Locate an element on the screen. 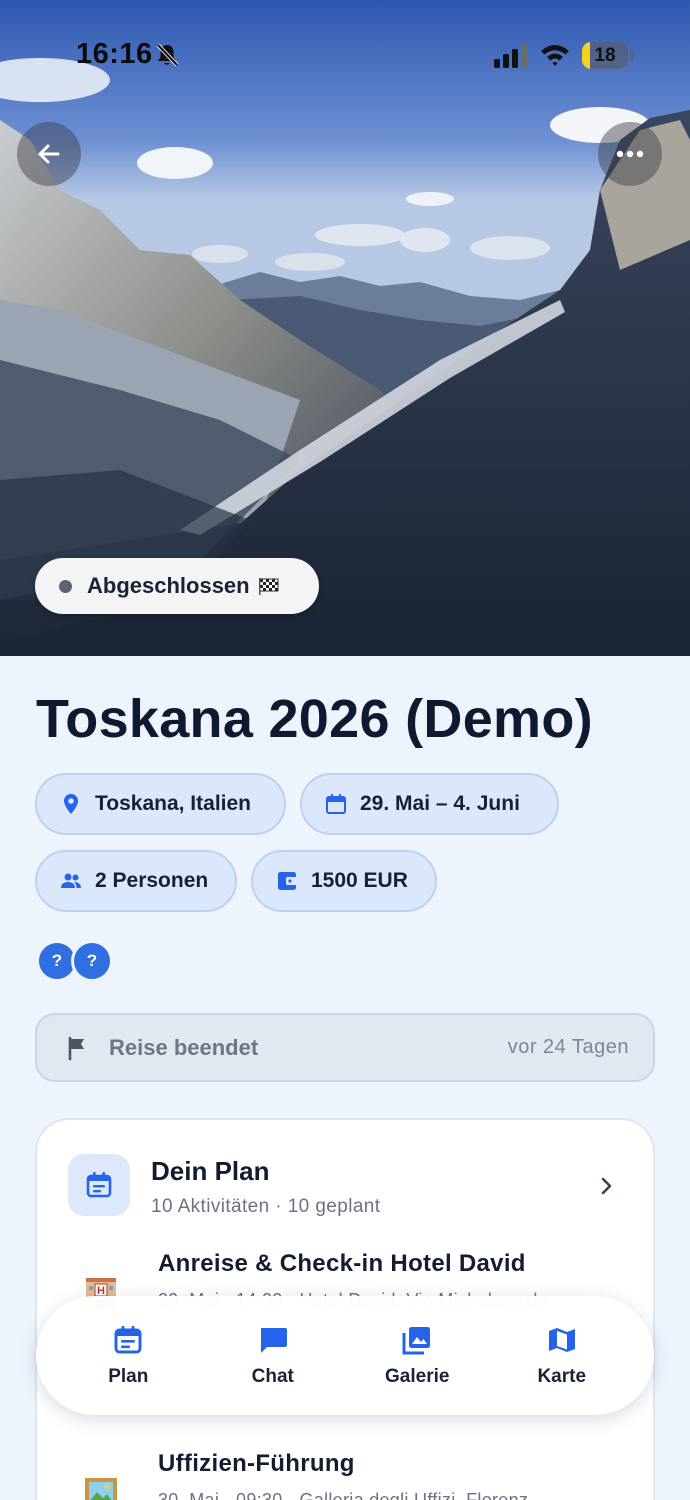 The height and width of the screenshot is (1500, 690). wallet-icon is located at coordinates (287, 881).